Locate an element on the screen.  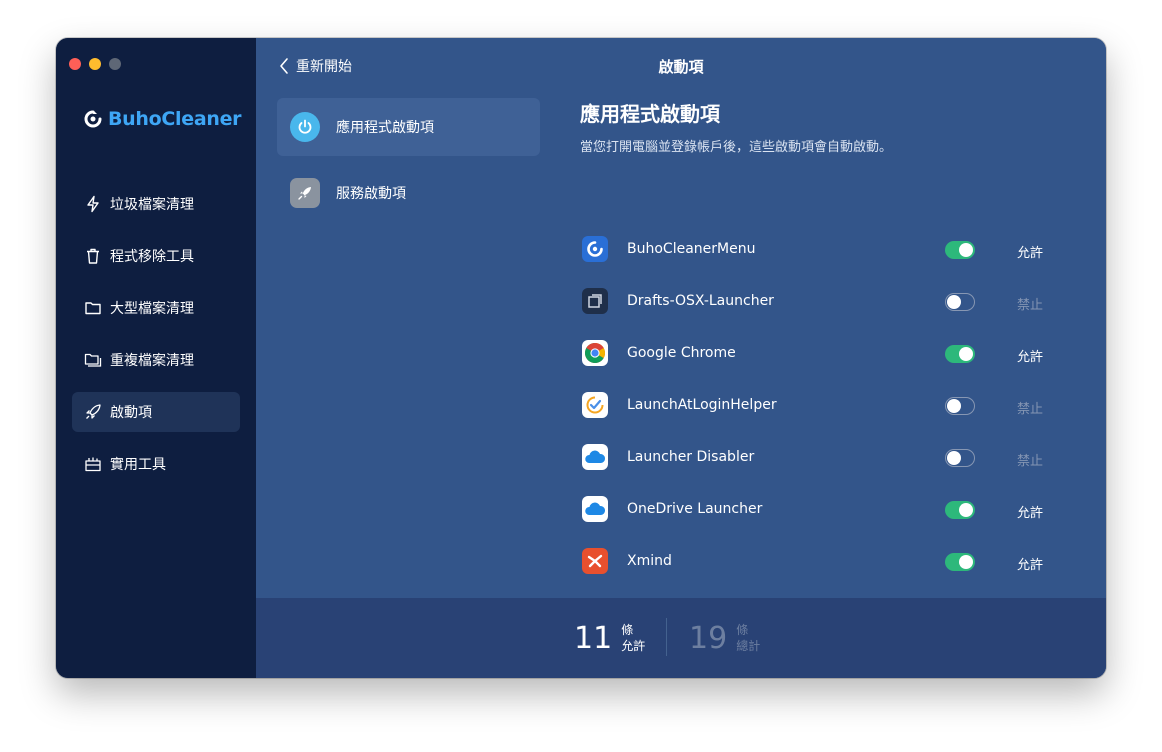
minimize-window-button is located at coordinates (95, 64).